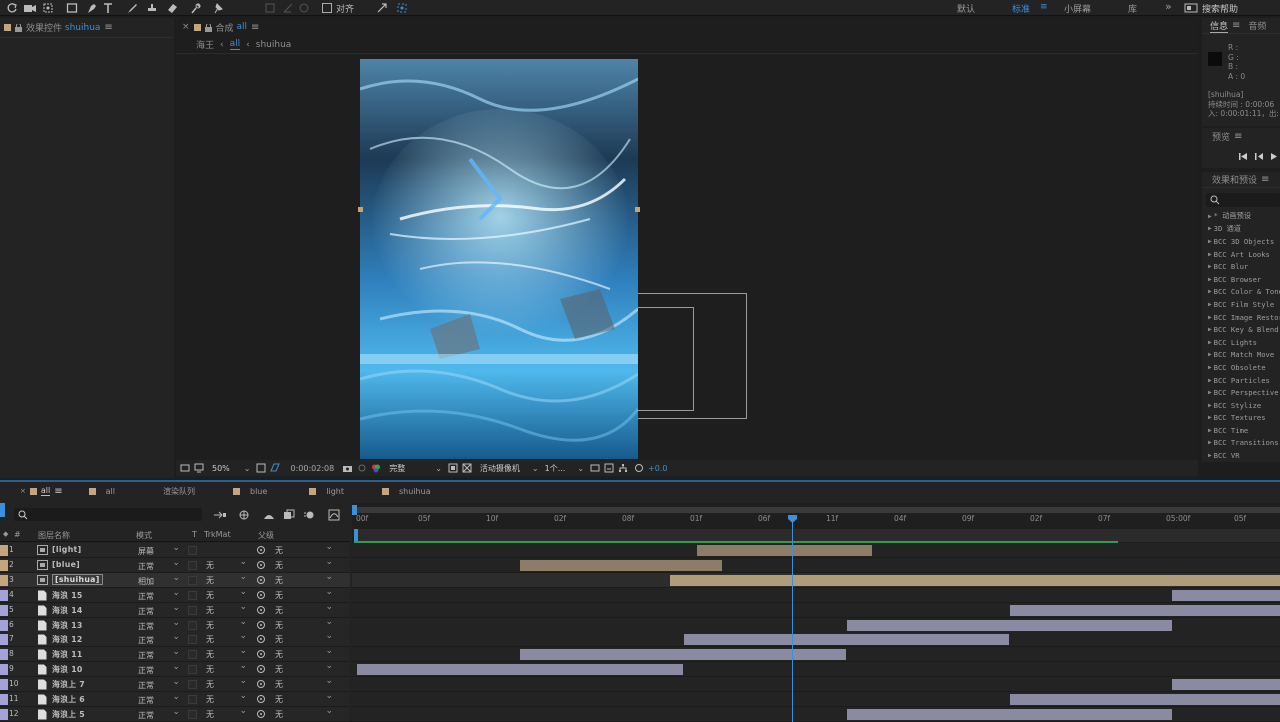  What do you see at coordinates (1241, 304) in the screenshot?
I see `effect-category-item: ▶ BCC Film Style` at bounding box center [1241, 304].